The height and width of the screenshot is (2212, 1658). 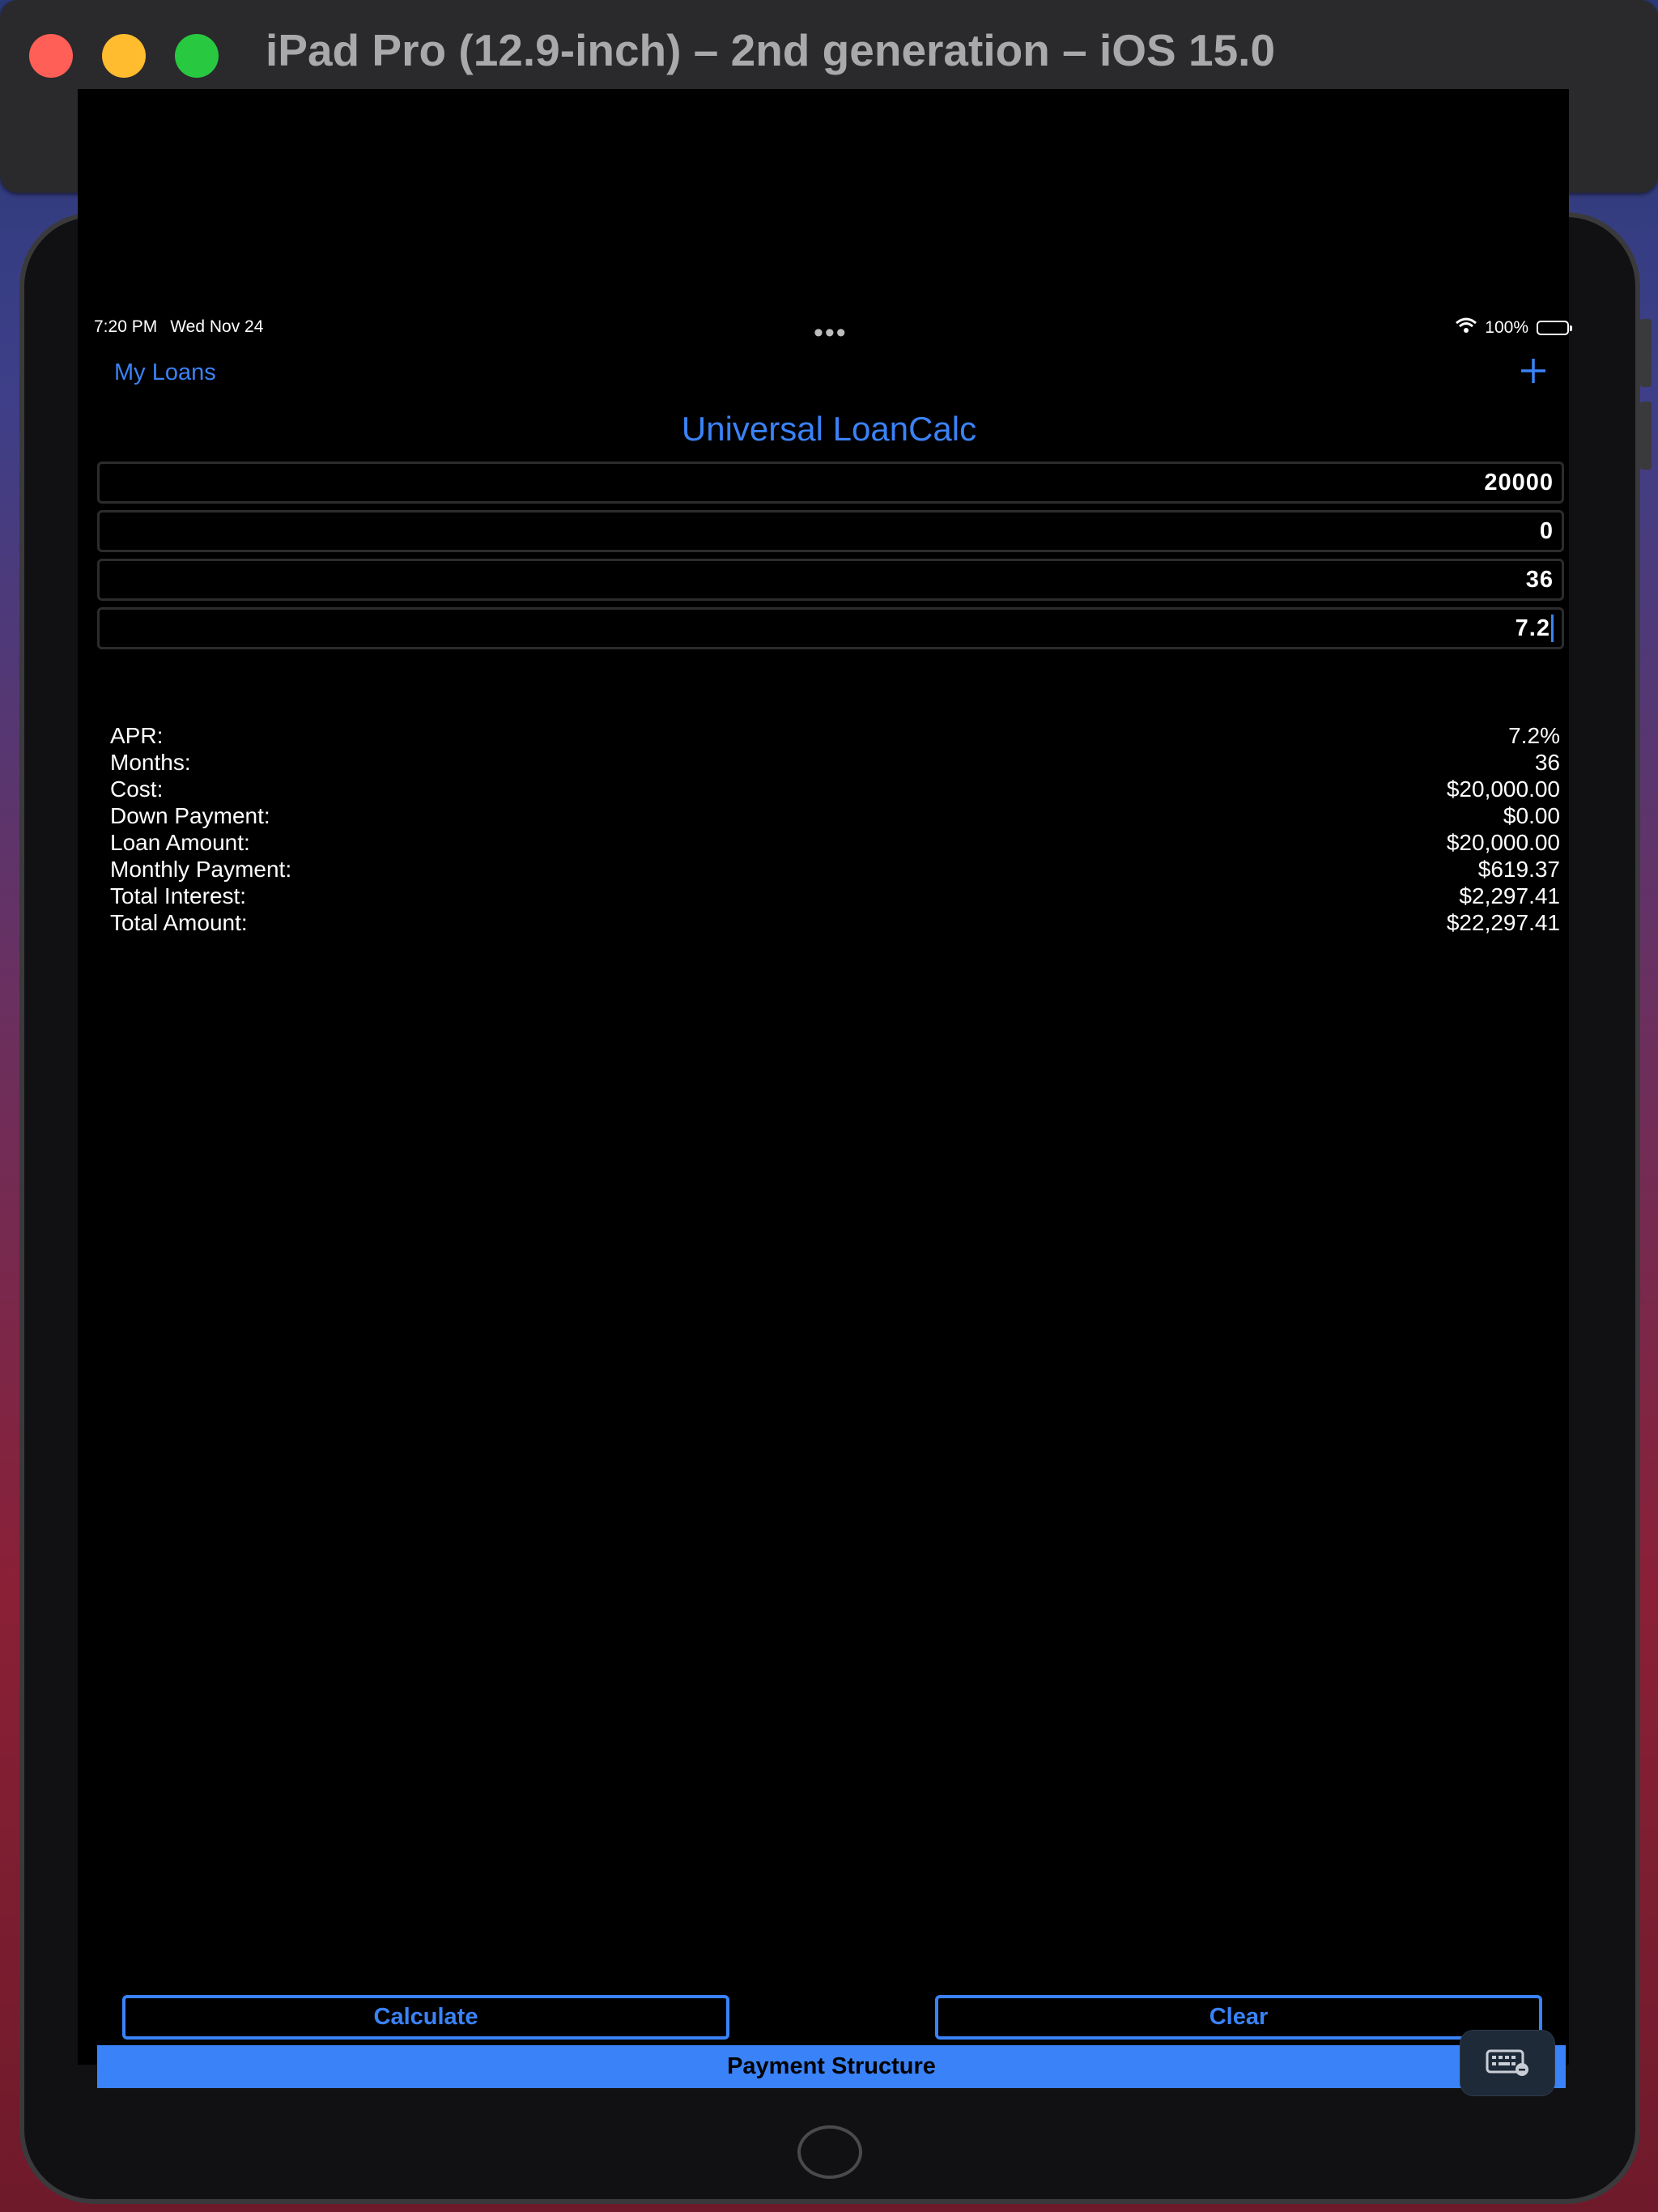 What do you see at coordinates (1539, 580) in the screenshot?
I see `months-input-value: 36` at bounding box center [1539, 580].